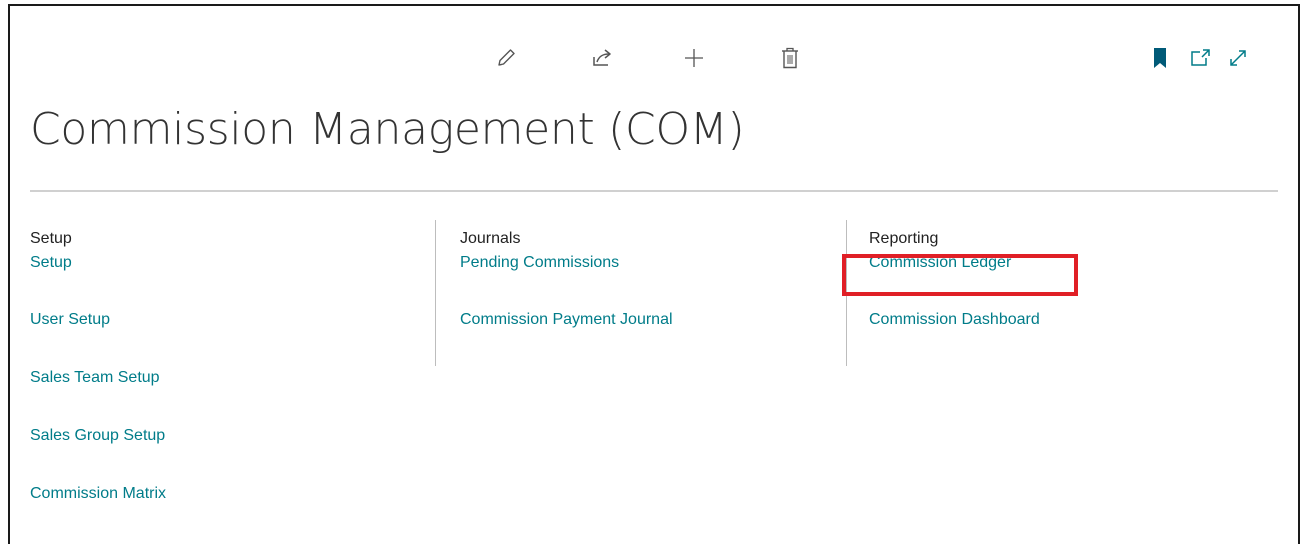 The width and height of the screenshot is (1306, 544). What do you see at coordinates (654, 62) in the screenshot?
I see `action-bar` at bounding box center [654, 62].